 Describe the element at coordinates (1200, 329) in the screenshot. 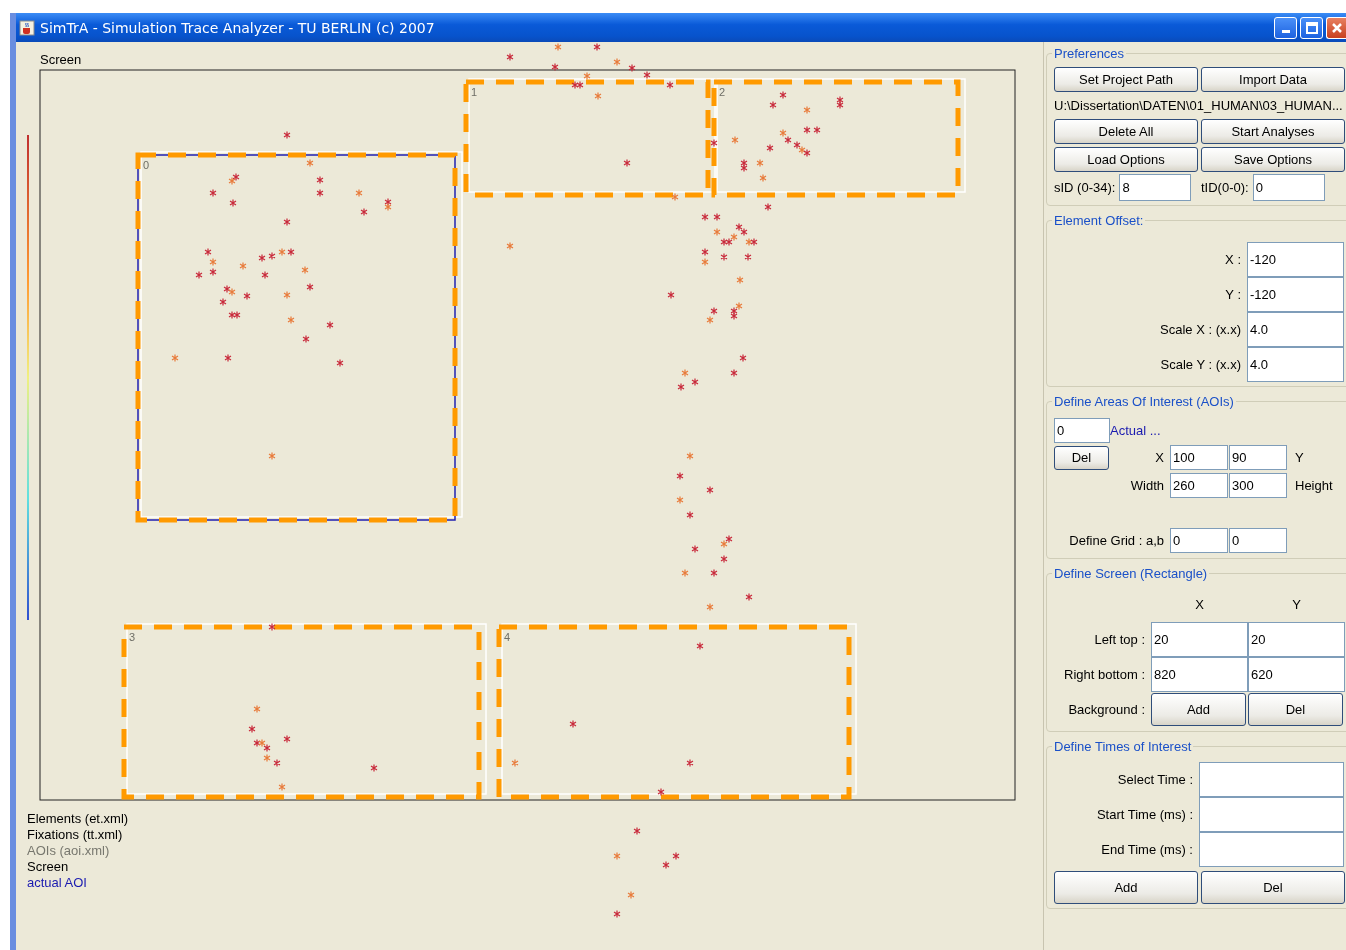

I see `field-label: Scale X : (x.x)` at that location.